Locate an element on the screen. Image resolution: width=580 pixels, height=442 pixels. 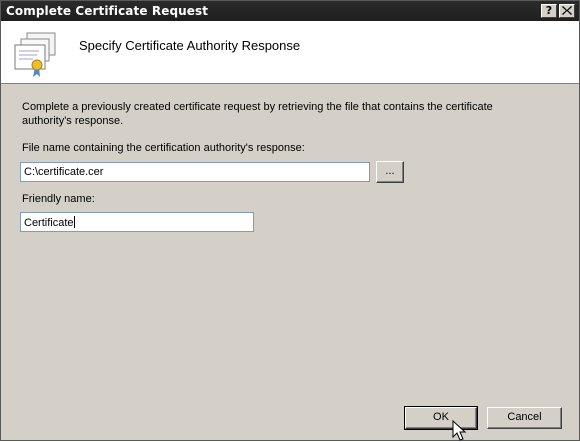
close-button is located at coordinates (567, 11).